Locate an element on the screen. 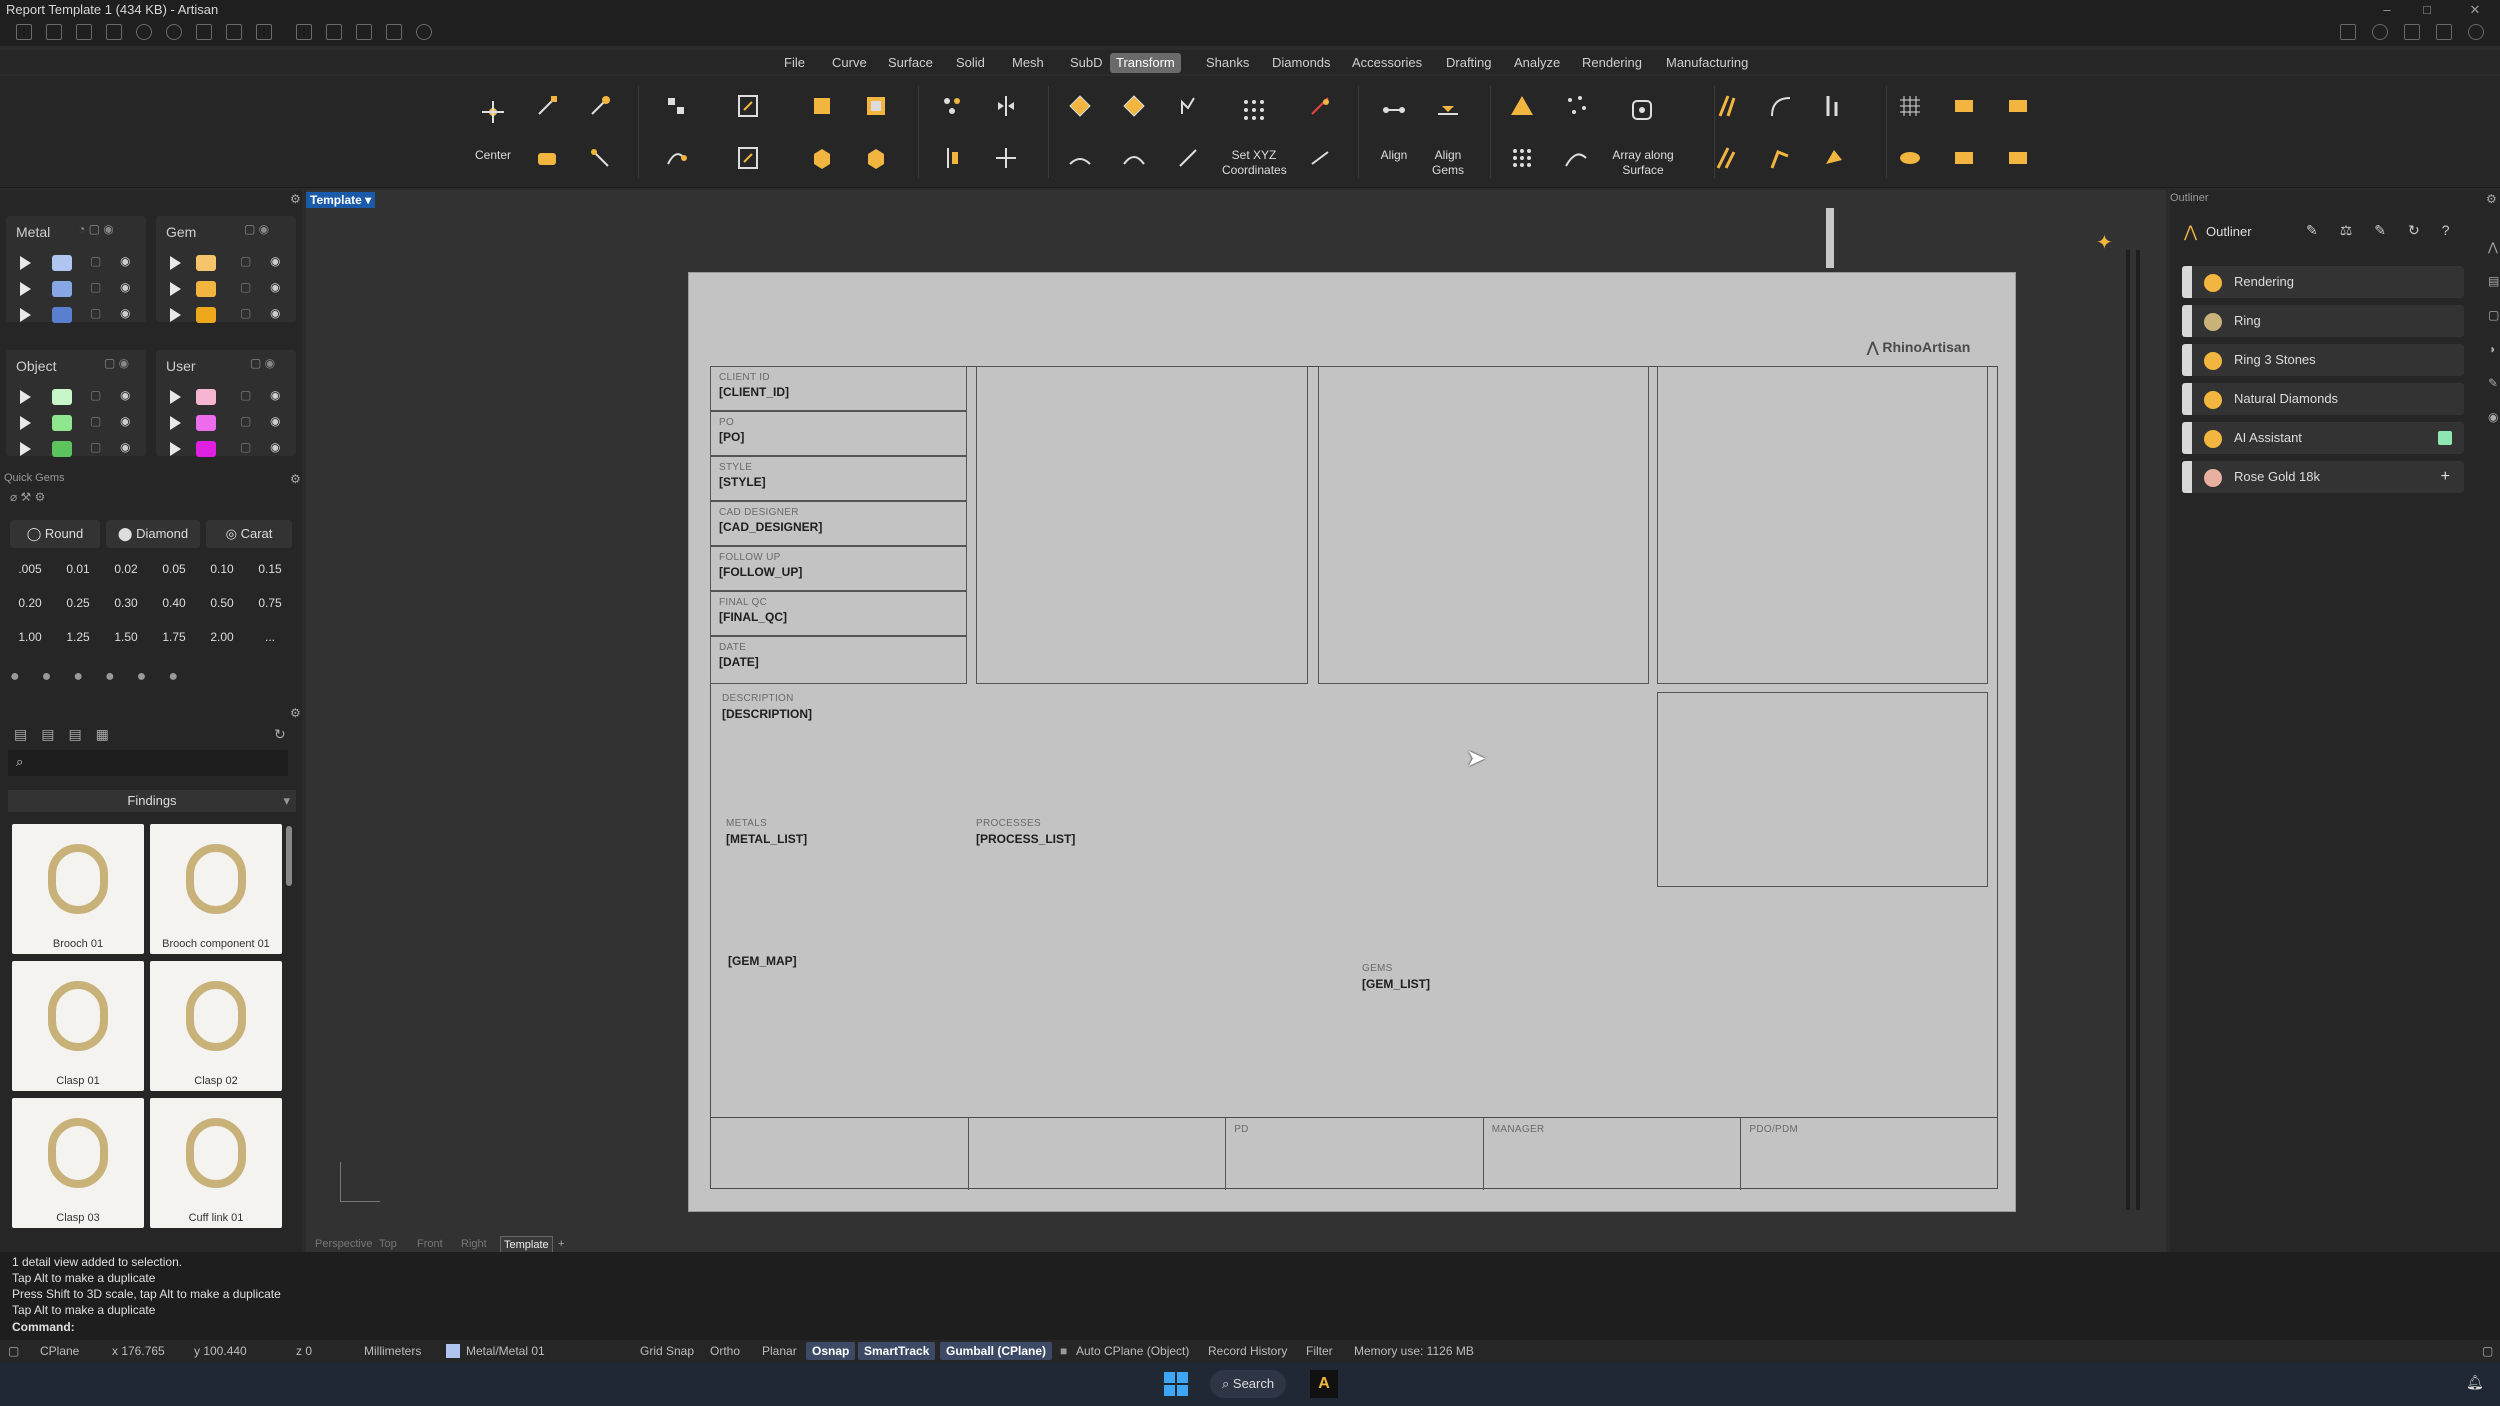 The image size is (2500, 1406). help-icon is located at coordinates (2476, 32).